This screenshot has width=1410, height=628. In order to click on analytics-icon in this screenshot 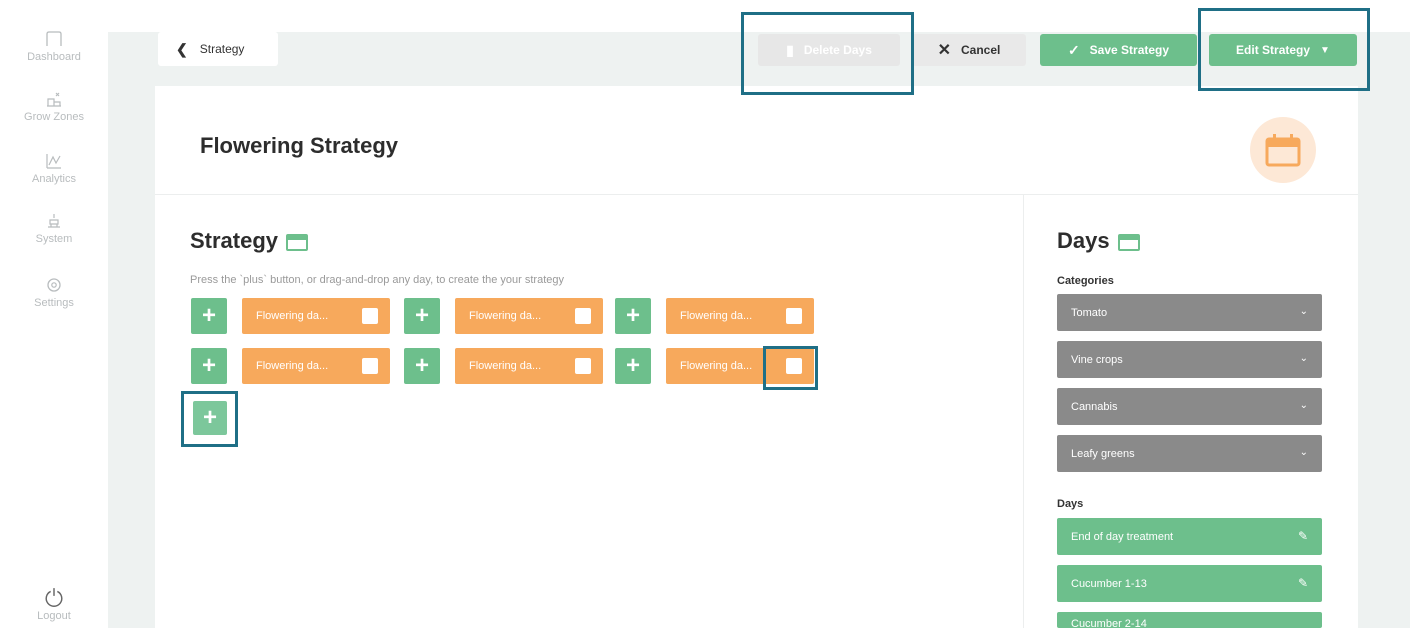, I will do `click(53, 161)`.